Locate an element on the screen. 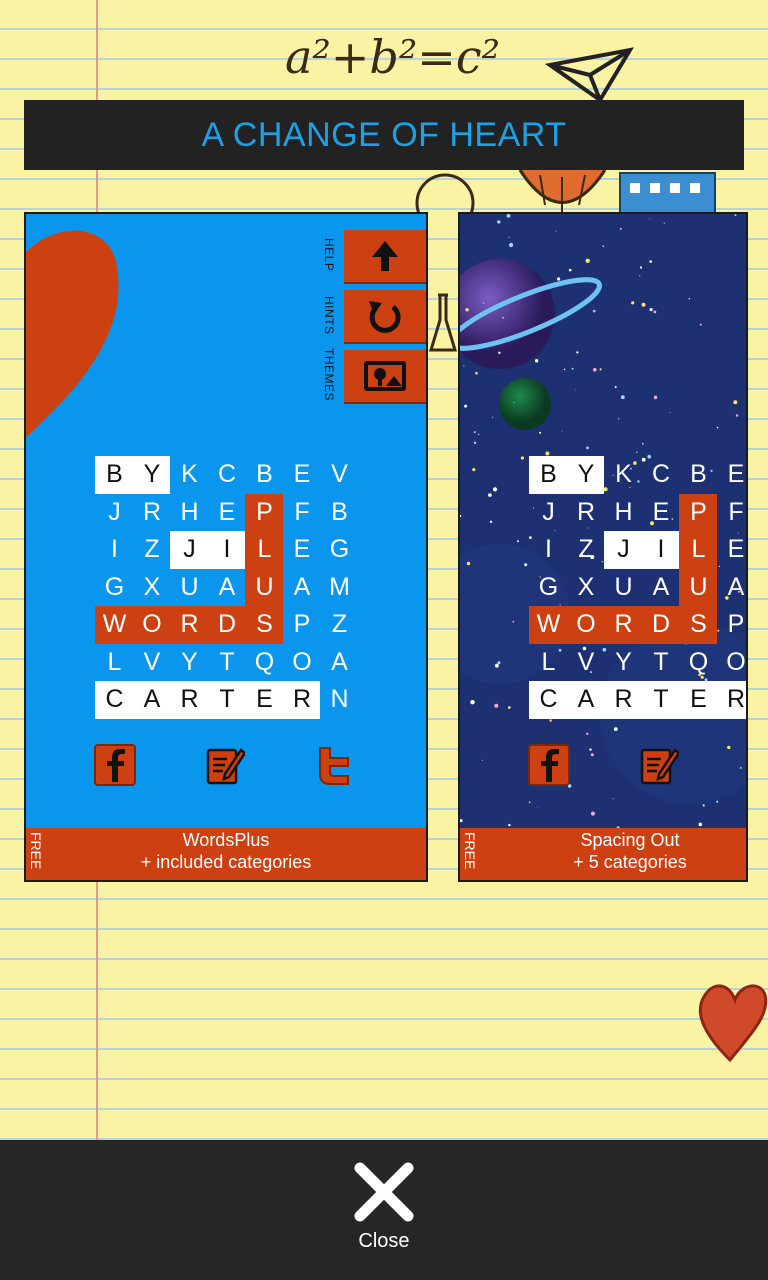 Image resolution: width=768 pixels, height=1280 pixels. help-button is located at coordinates (385, 256).